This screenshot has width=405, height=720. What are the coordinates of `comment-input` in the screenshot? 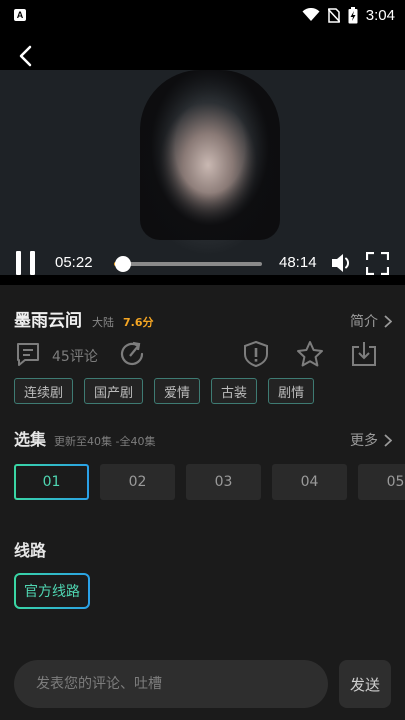 It's located at (171, 684).